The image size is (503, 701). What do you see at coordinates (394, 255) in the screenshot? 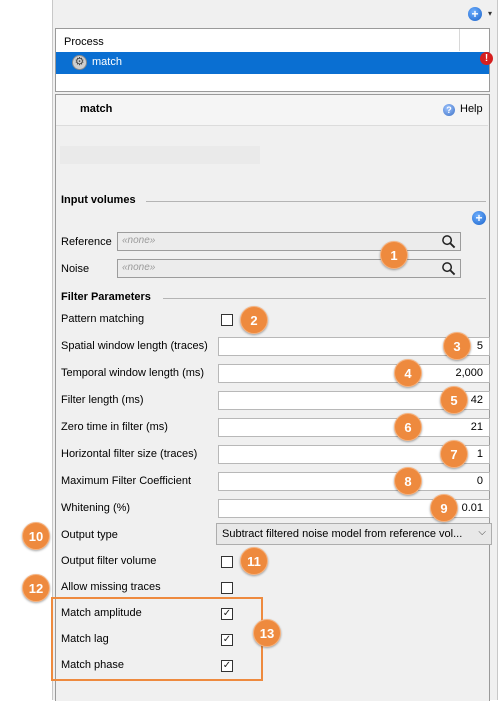
I see `callout-badge-1: 1` at bounding box center [394, 255].